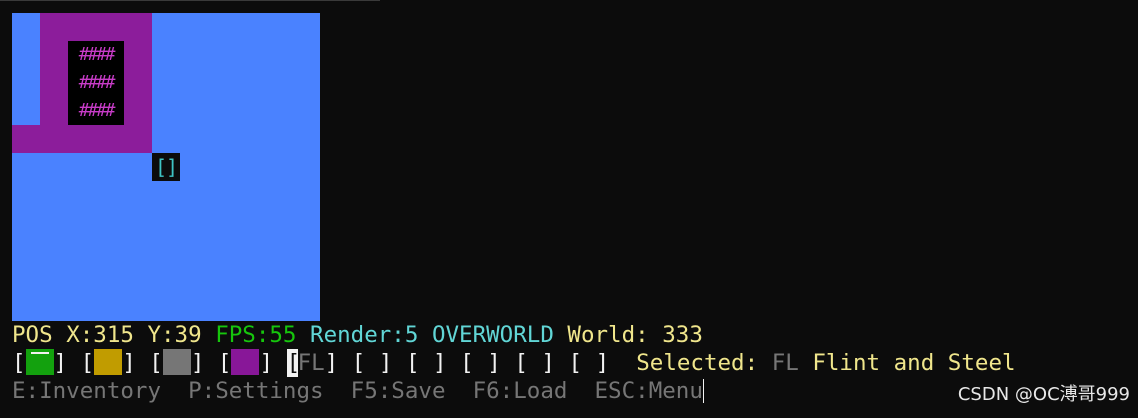 This screenshot has width=1138, height=418. Describe the element at coordinates (190, 0) in the screenshot. I see `terminal-top-border` at that location.